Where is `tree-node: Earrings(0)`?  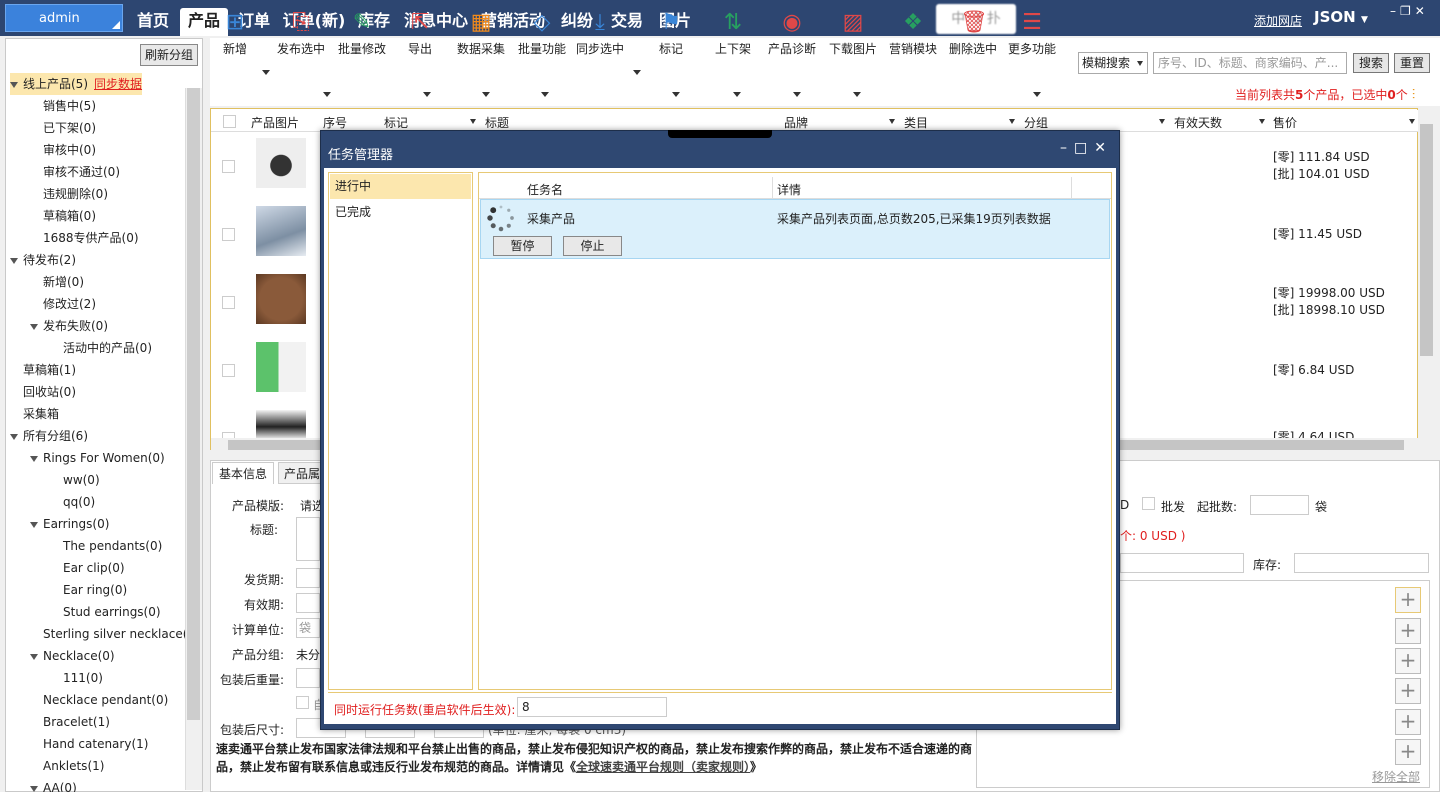 tree-node: Earrings(0) is located at coordinates (69, 524).